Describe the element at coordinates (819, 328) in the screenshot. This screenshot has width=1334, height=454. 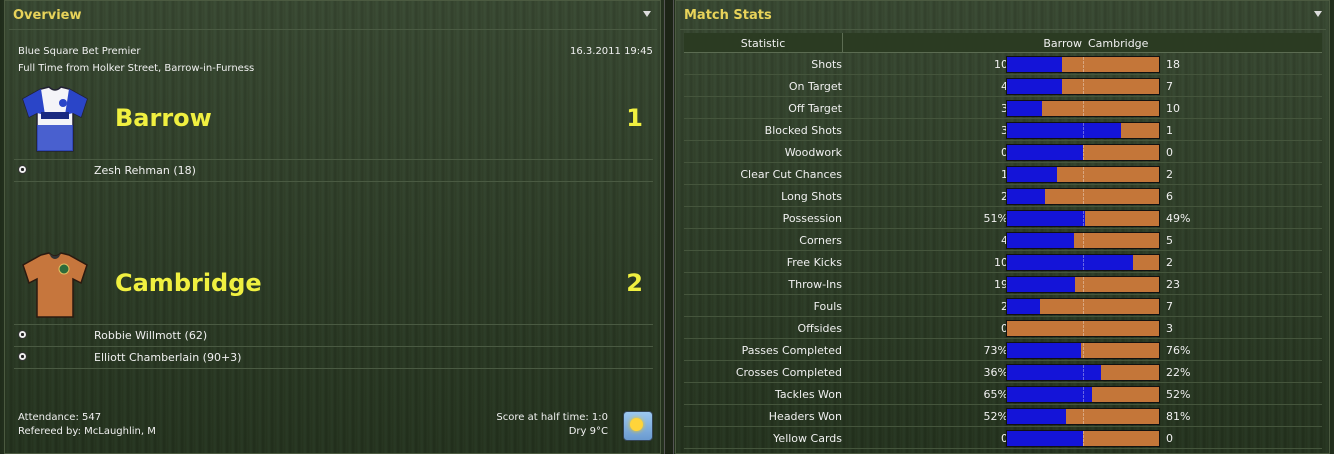
I see `stat-label: Offsides` at that location.